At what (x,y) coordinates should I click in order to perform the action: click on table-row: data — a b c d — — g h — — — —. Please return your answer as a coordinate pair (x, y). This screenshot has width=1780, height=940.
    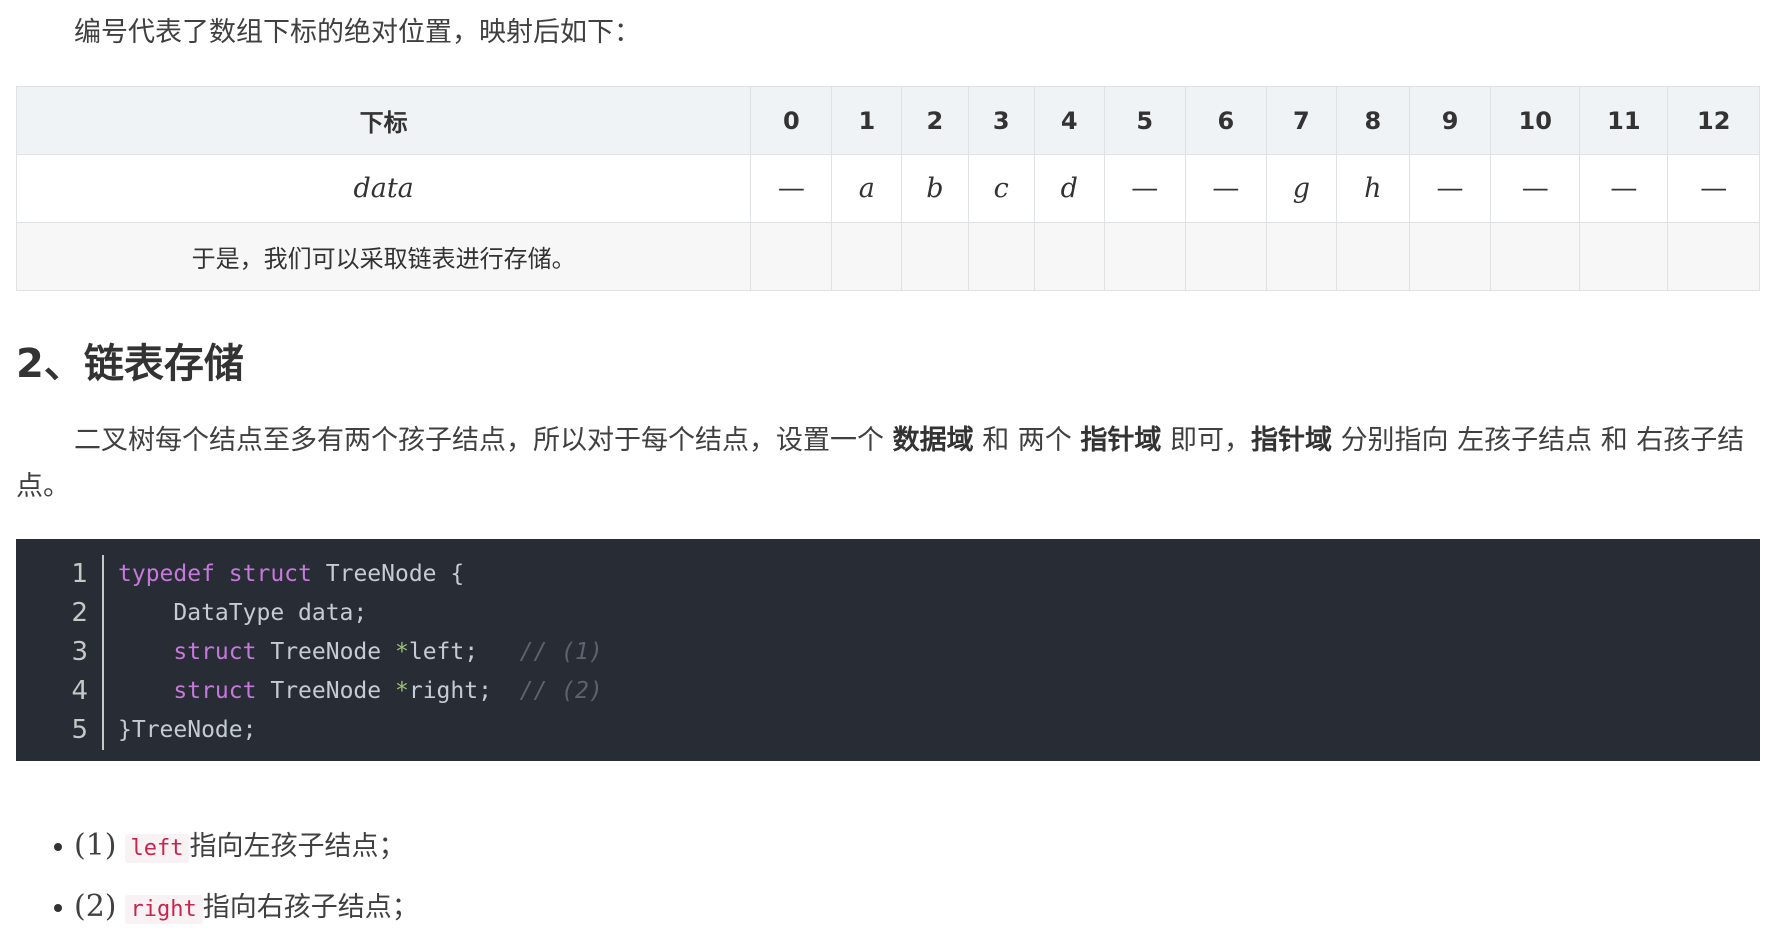
    Looking at the image, I should click on (887, 188).